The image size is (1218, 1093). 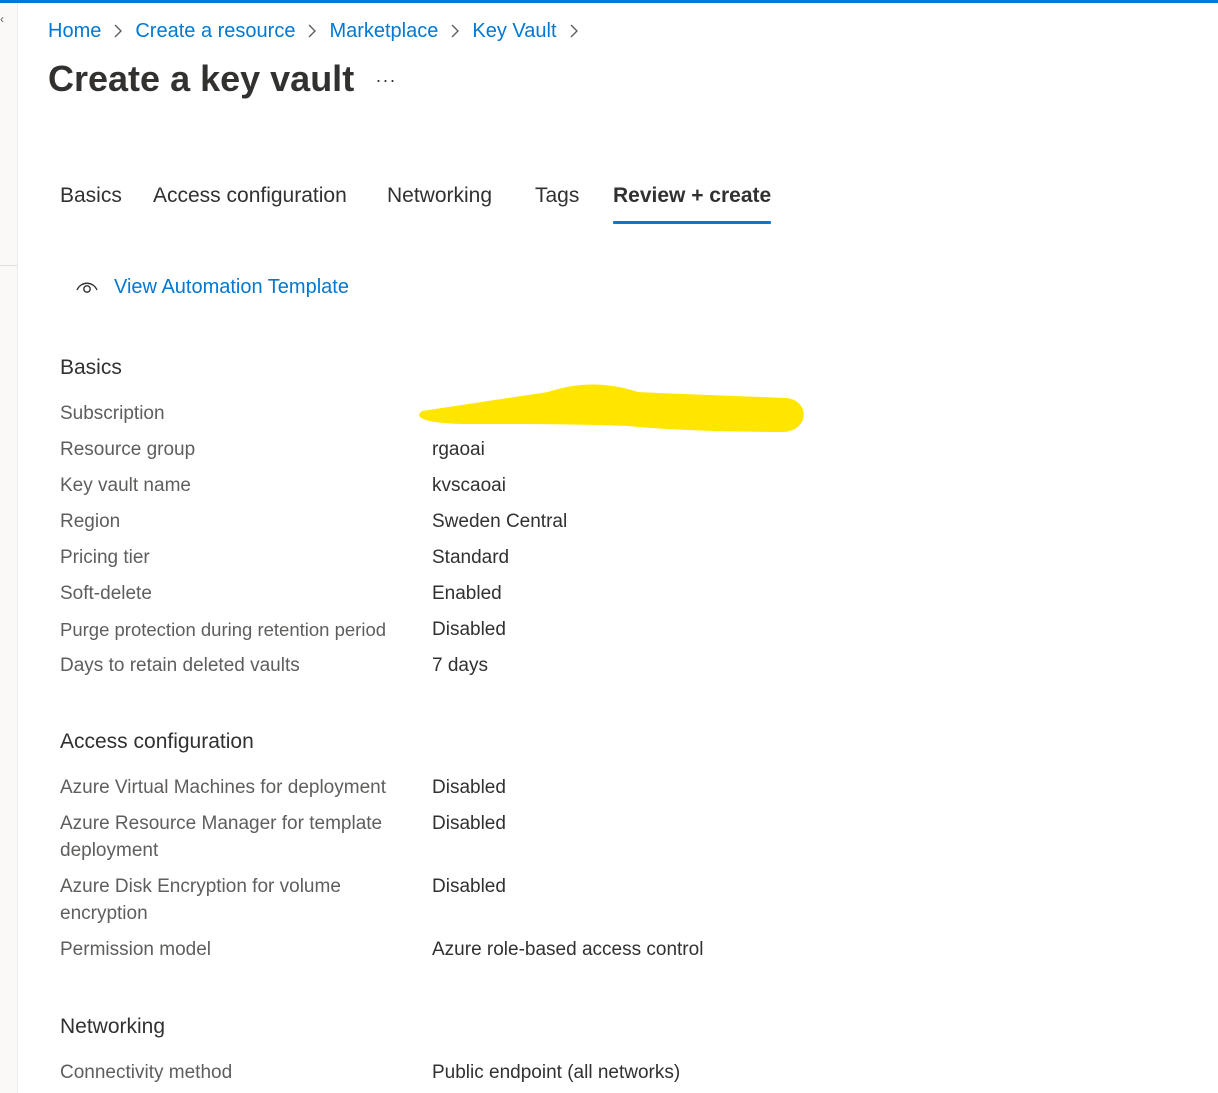 What do you see at coordinates (471, 557) in the screenshot?
I see `row-value-pricing-tier: Standard` at bounding box center [471, 557].